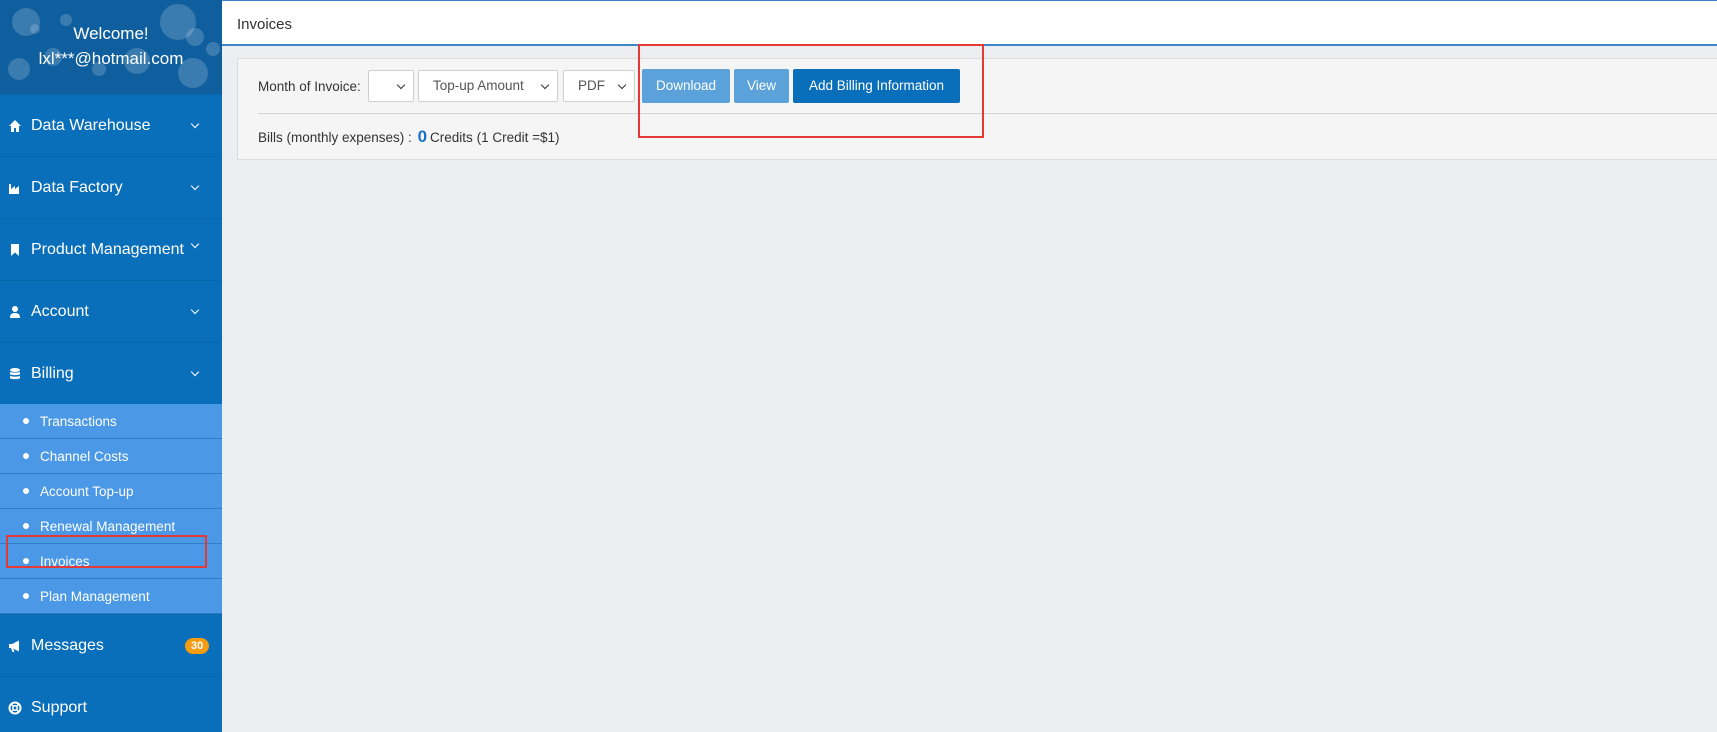 This screenshot has width=1717, height=732. What do you see at coordinates (591, 85) in the screenshot?
I see `format-value: PDF` at bounding box center [591, 85].